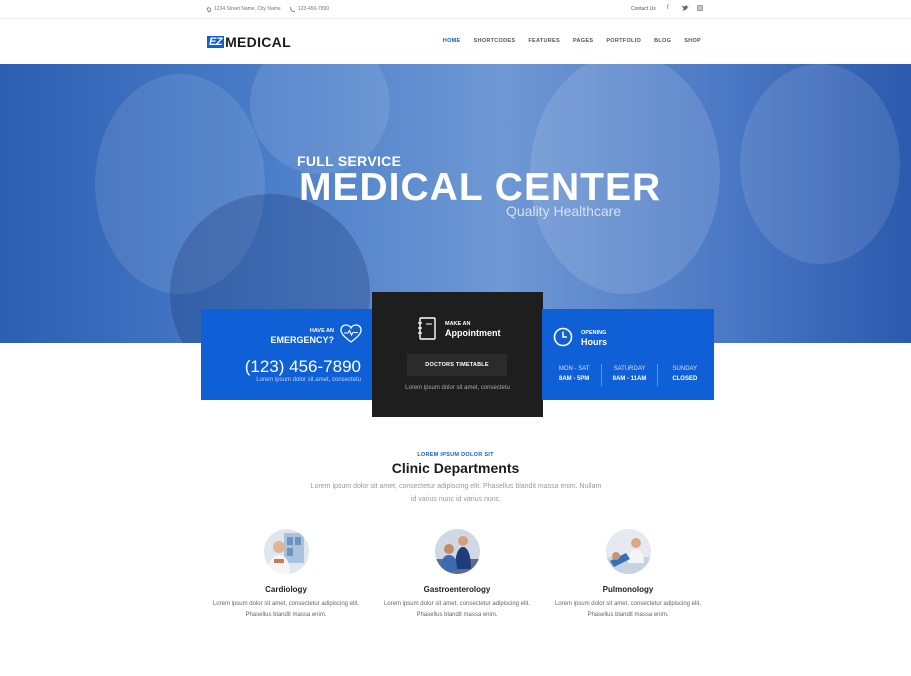 This screenshot has height=676, width=911. I want to click on map-pin-icon, so click(209, 9).